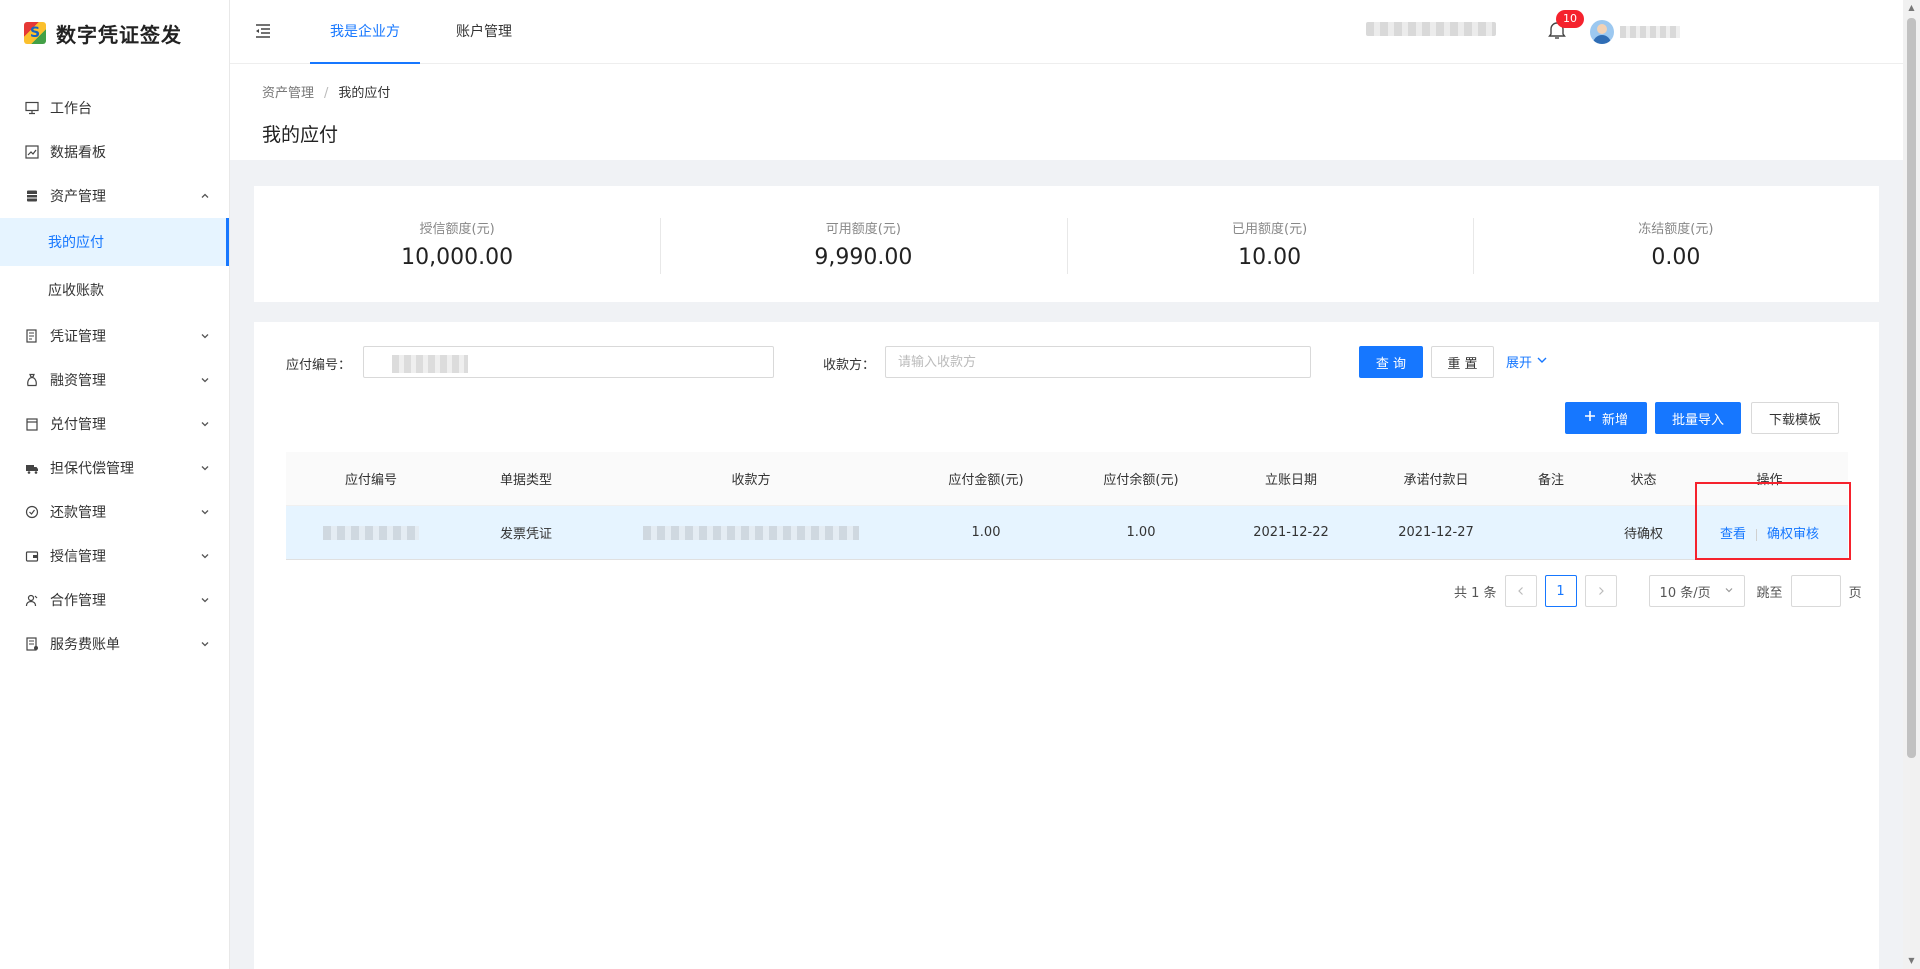  I want to click on avatar, so click(1602, 32).